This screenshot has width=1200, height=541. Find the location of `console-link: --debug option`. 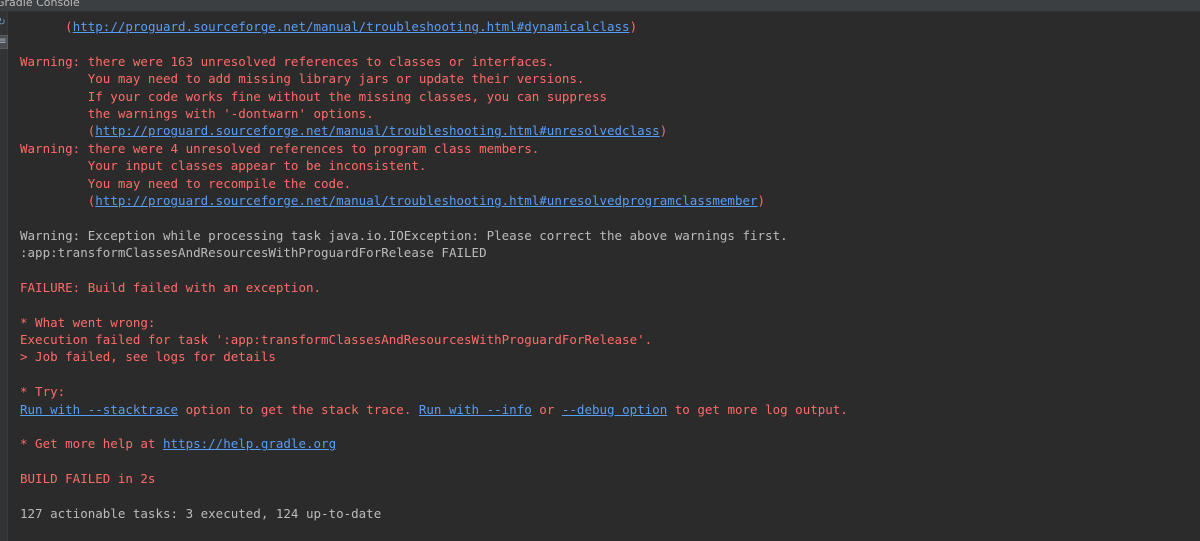

console-link: --debug option is located at coordinates (614, 409).